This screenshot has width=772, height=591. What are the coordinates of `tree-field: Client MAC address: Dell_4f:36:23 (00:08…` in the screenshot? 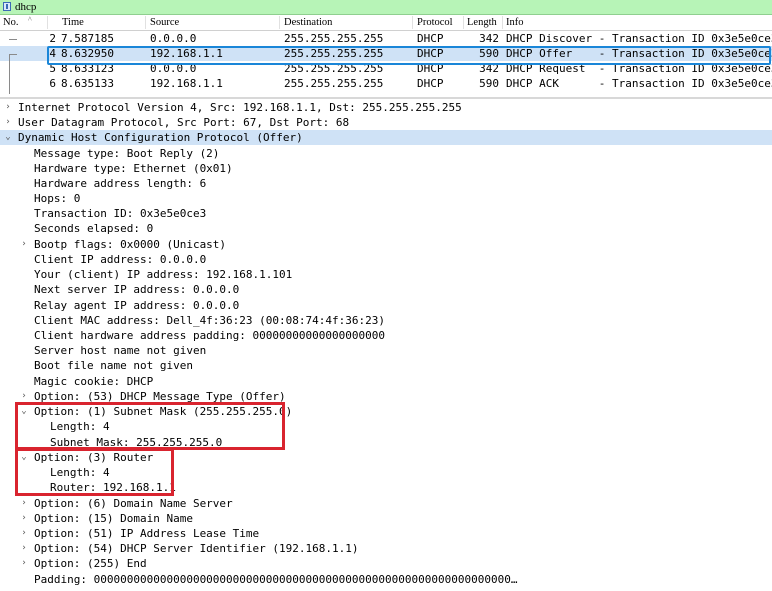 It's located at (209, 320).